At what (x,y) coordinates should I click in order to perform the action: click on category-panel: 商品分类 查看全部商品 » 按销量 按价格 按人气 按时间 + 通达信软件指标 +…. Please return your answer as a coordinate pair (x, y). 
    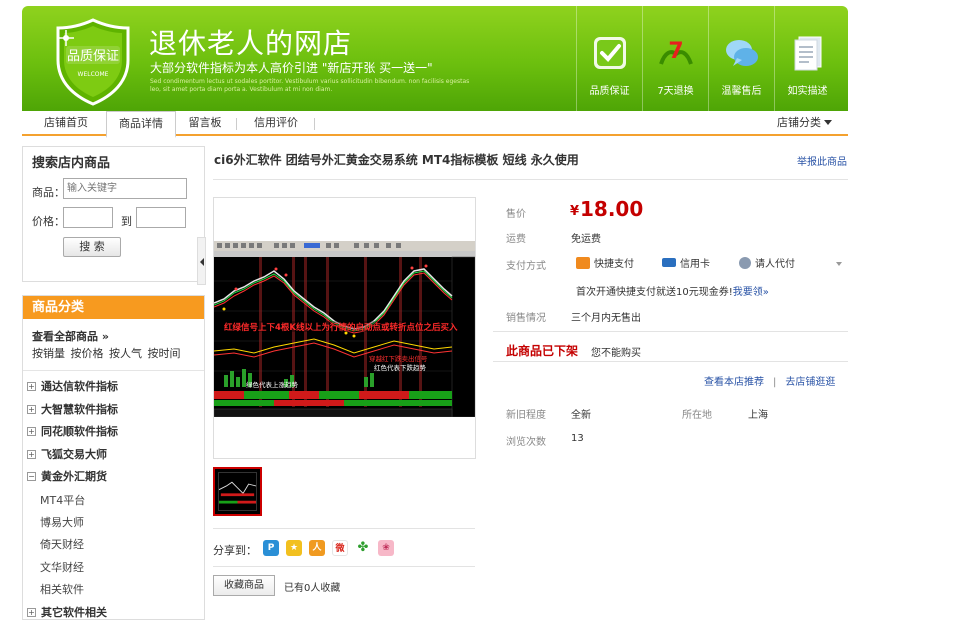
    Looking at the image, I should click on (113, 457).